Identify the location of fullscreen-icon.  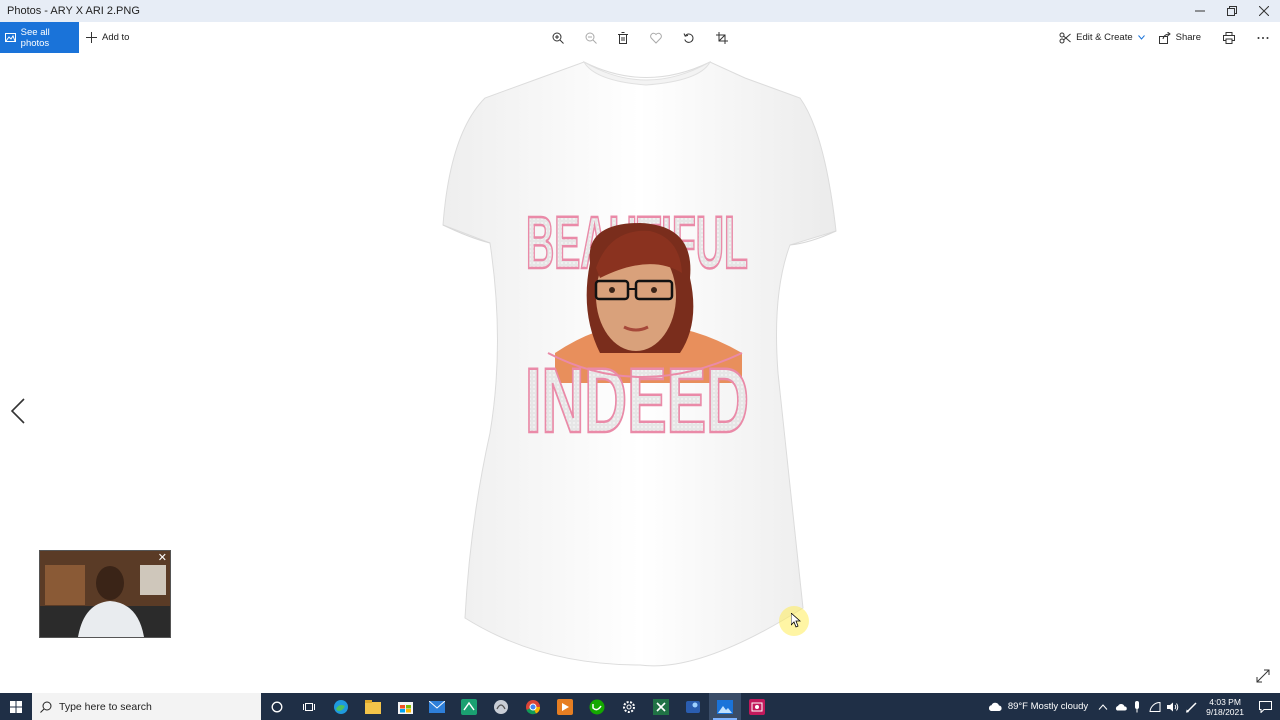
(1263, 676).